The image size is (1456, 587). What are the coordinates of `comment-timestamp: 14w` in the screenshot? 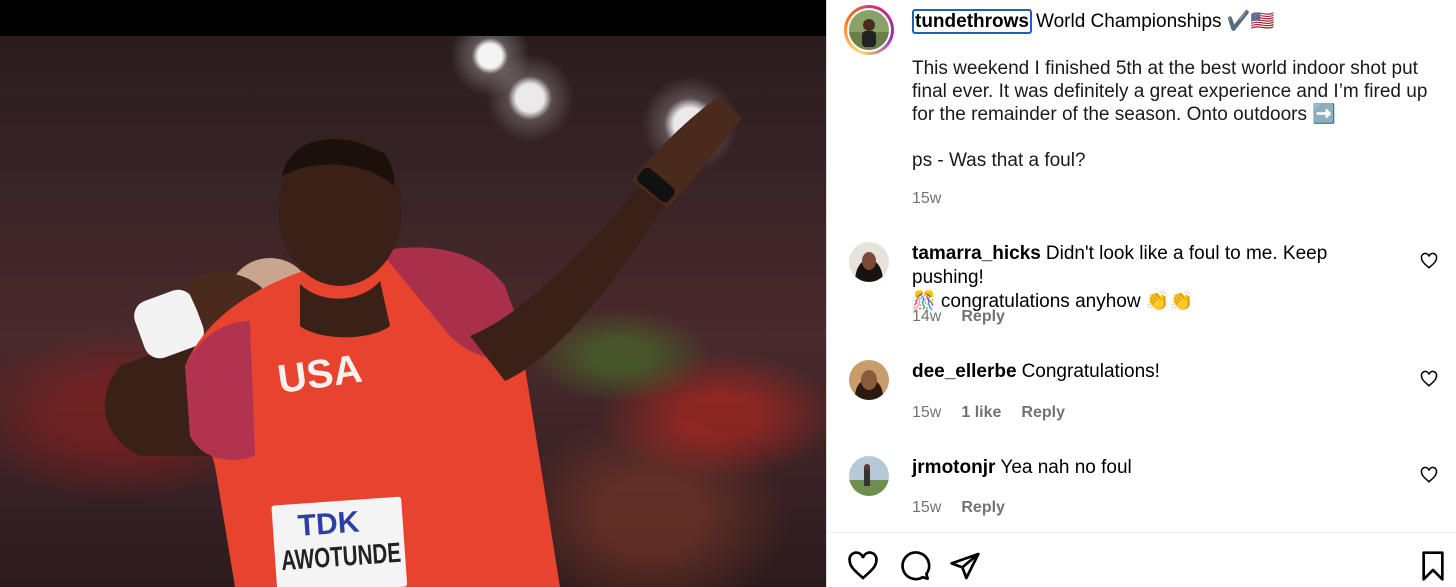 It's located at (926, 316).